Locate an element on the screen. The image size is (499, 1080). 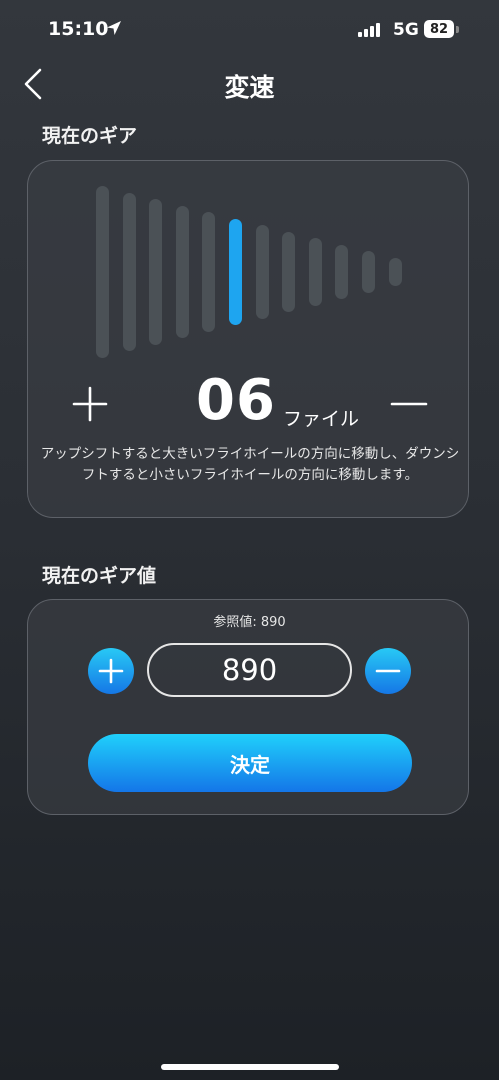
status-time: 15:10 is located at coordinates (78, 29).